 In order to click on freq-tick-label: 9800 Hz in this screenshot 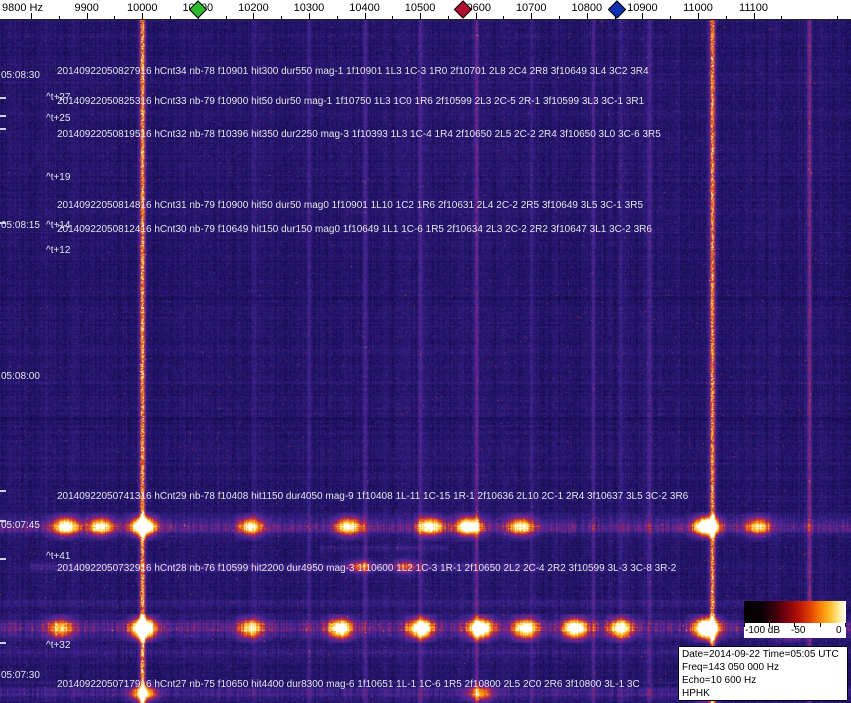, I will do `click(22, 8)`.